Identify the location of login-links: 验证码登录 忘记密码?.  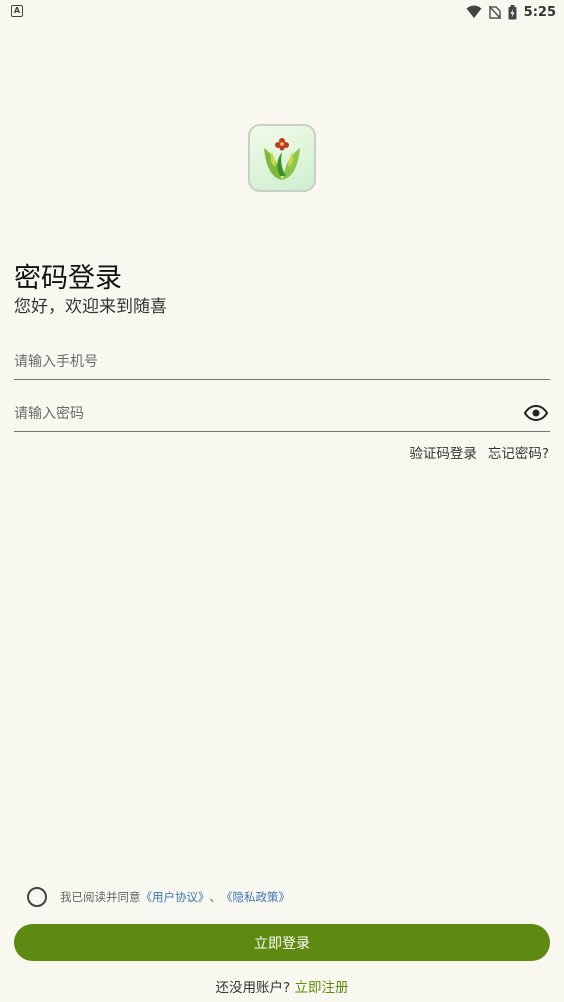
(479, 452).